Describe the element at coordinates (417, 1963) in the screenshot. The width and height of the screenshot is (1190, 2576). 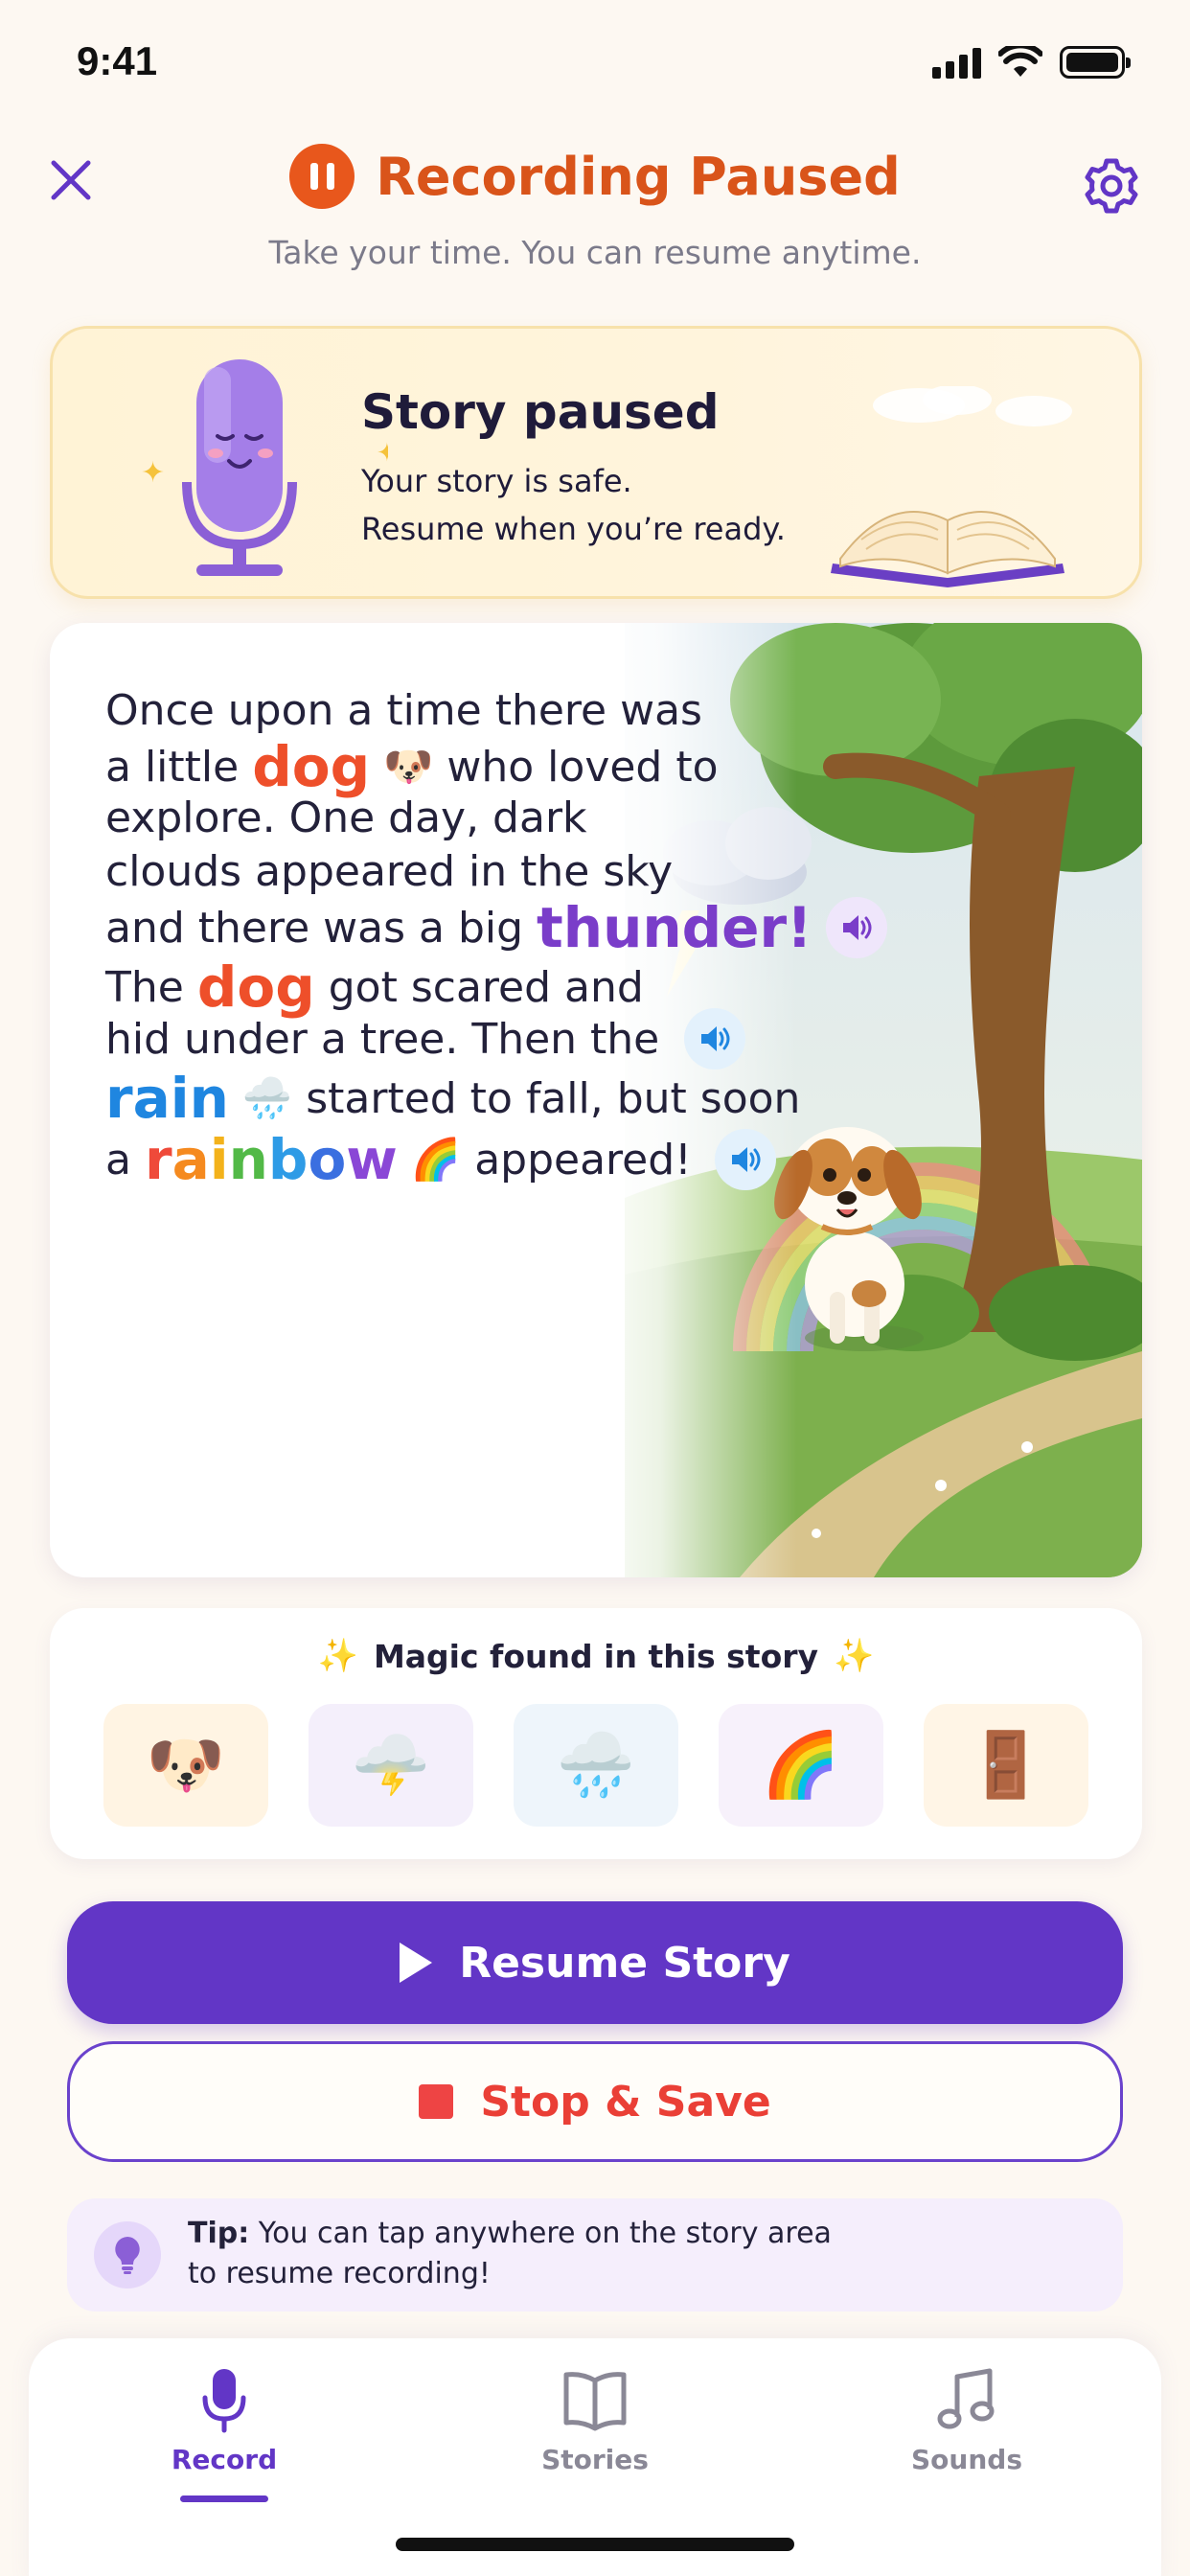
I see `play-icon` at that location.